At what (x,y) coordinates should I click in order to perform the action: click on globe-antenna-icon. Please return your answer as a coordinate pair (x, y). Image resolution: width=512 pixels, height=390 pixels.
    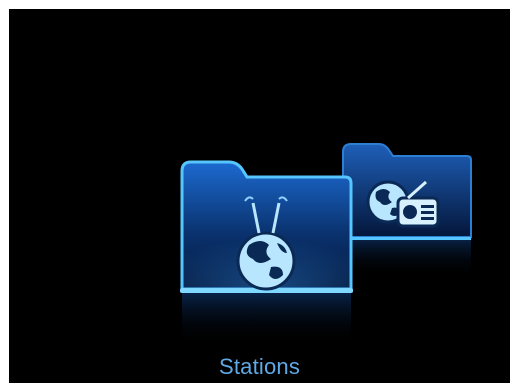
    Looking at the image, I should click on (266, 243).